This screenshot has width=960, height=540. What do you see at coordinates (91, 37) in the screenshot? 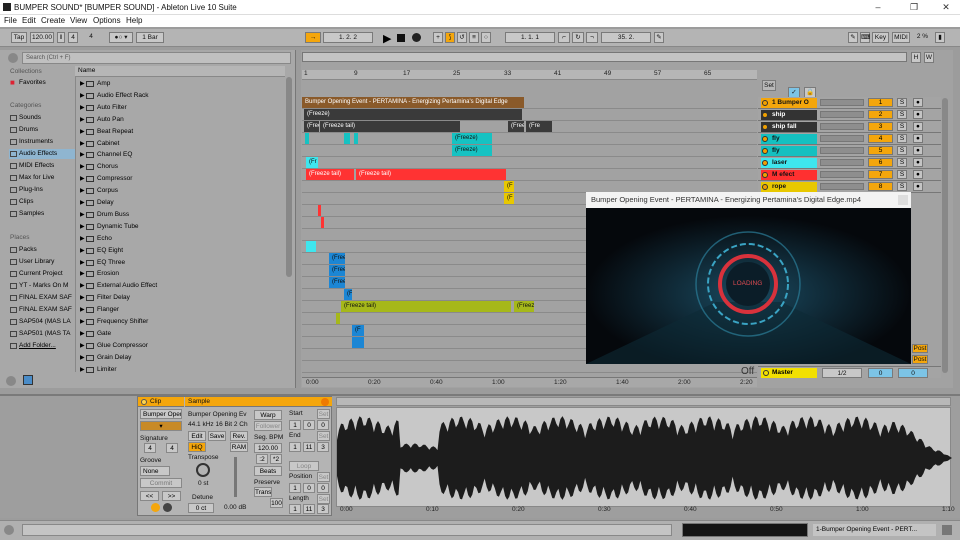
I see `signature-denominator: 4` at bounding box center [91, 37].